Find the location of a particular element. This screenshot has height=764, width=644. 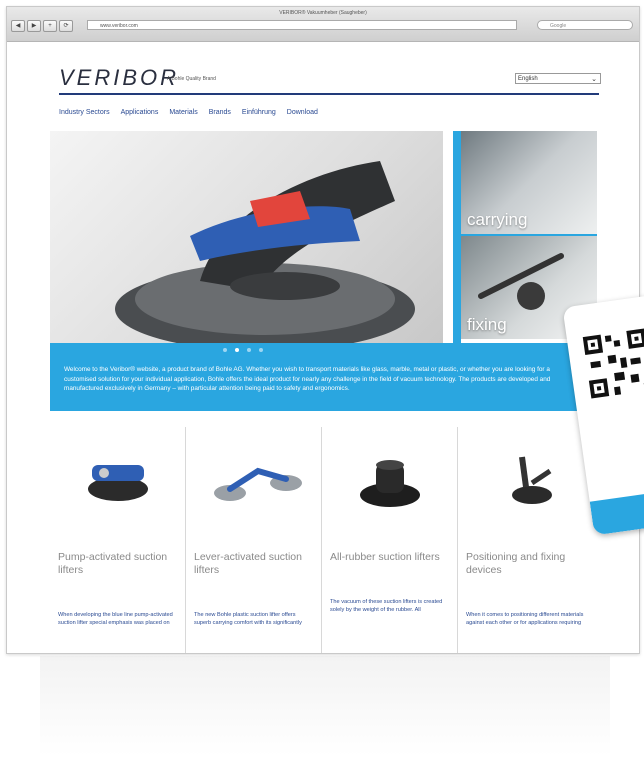

rubber-lifter-image is located at coordinates (389, 471).